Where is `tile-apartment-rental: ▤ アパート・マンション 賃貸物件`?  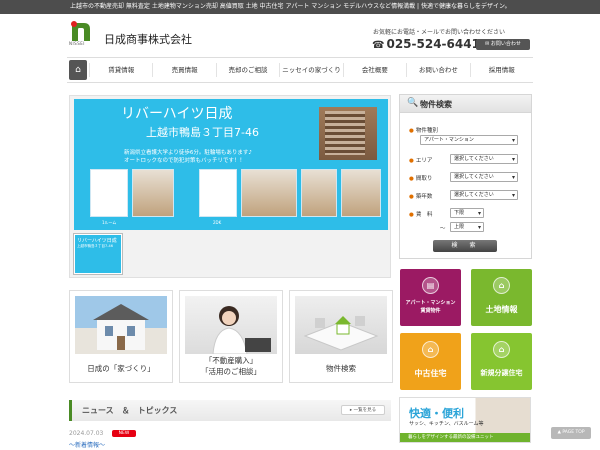
tile-apartment-rental: ▤ アパート・マンション 賃貸物件 is located at coordinates (430, 297).